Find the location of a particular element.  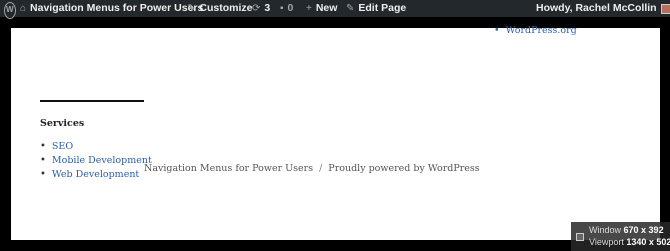

footer-site-link: Navigation Menus for Power Users is located at coordinates (228, 168).